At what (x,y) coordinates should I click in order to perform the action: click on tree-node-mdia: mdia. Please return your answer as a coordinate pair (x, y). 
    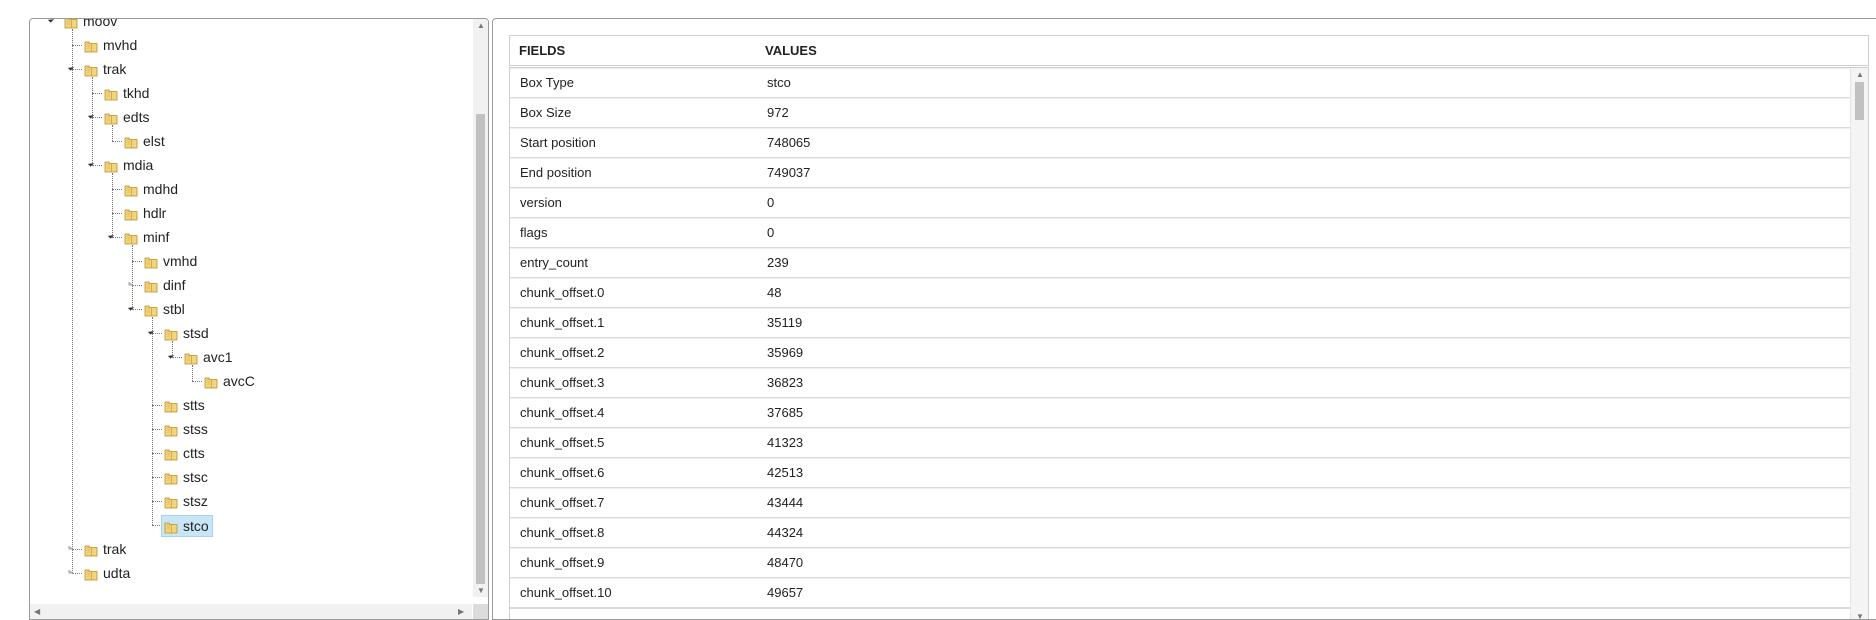
    Looking at the image, I should click on (128, 165).